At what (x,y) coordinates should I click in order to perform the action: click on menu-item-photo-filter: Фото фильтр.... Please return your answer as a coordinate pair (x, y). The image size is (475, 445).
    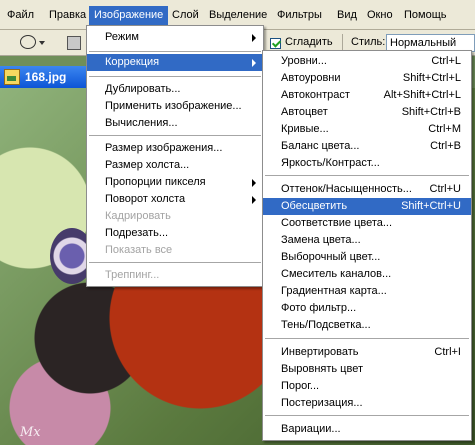
    Looking at the image, I should click on (367, 308).